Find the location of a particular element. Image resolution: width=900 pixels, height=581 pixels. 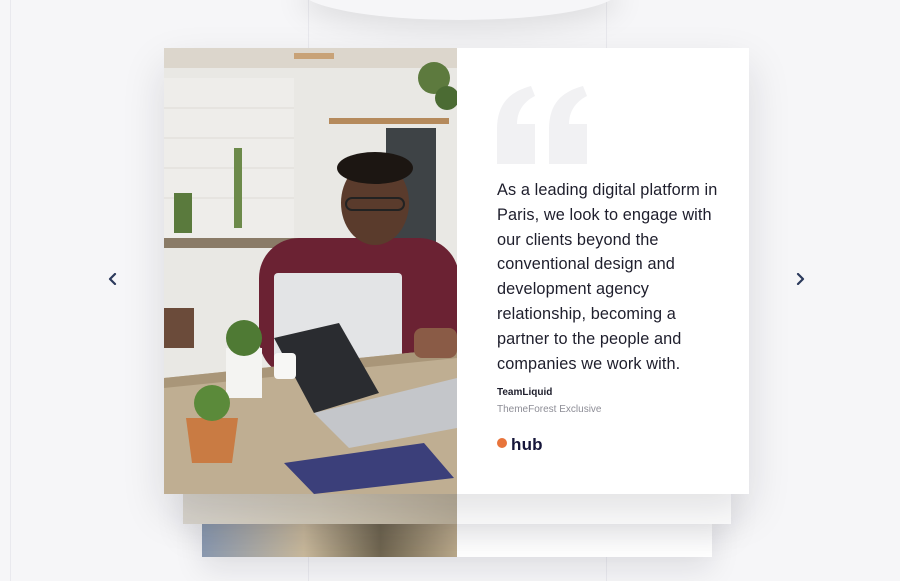

testimonial-author-role: ThemeForest Exclusive is located at coordinates (549, 409).